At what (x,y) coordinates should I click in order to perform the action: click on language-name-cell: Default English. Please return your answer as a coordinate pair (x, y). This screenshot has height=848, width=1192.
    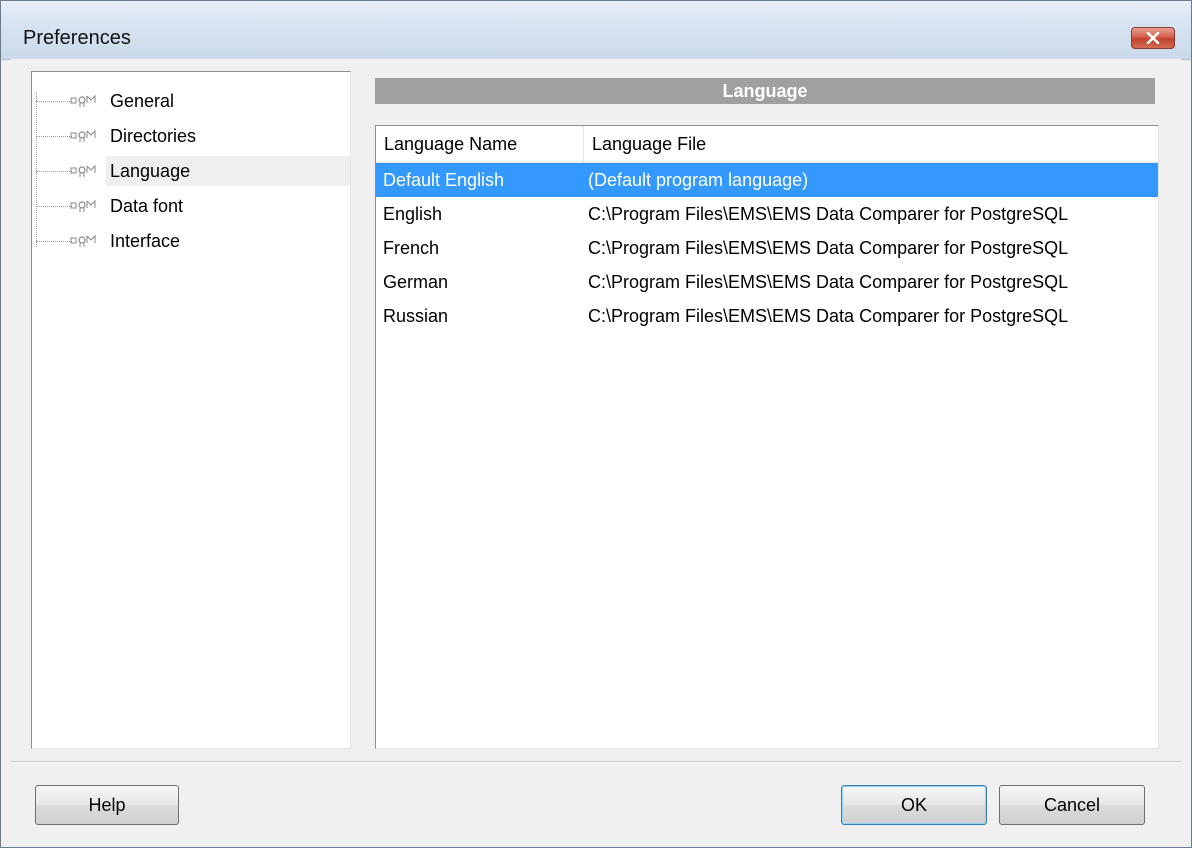
    Looking at the image, I should click on (444, 179).